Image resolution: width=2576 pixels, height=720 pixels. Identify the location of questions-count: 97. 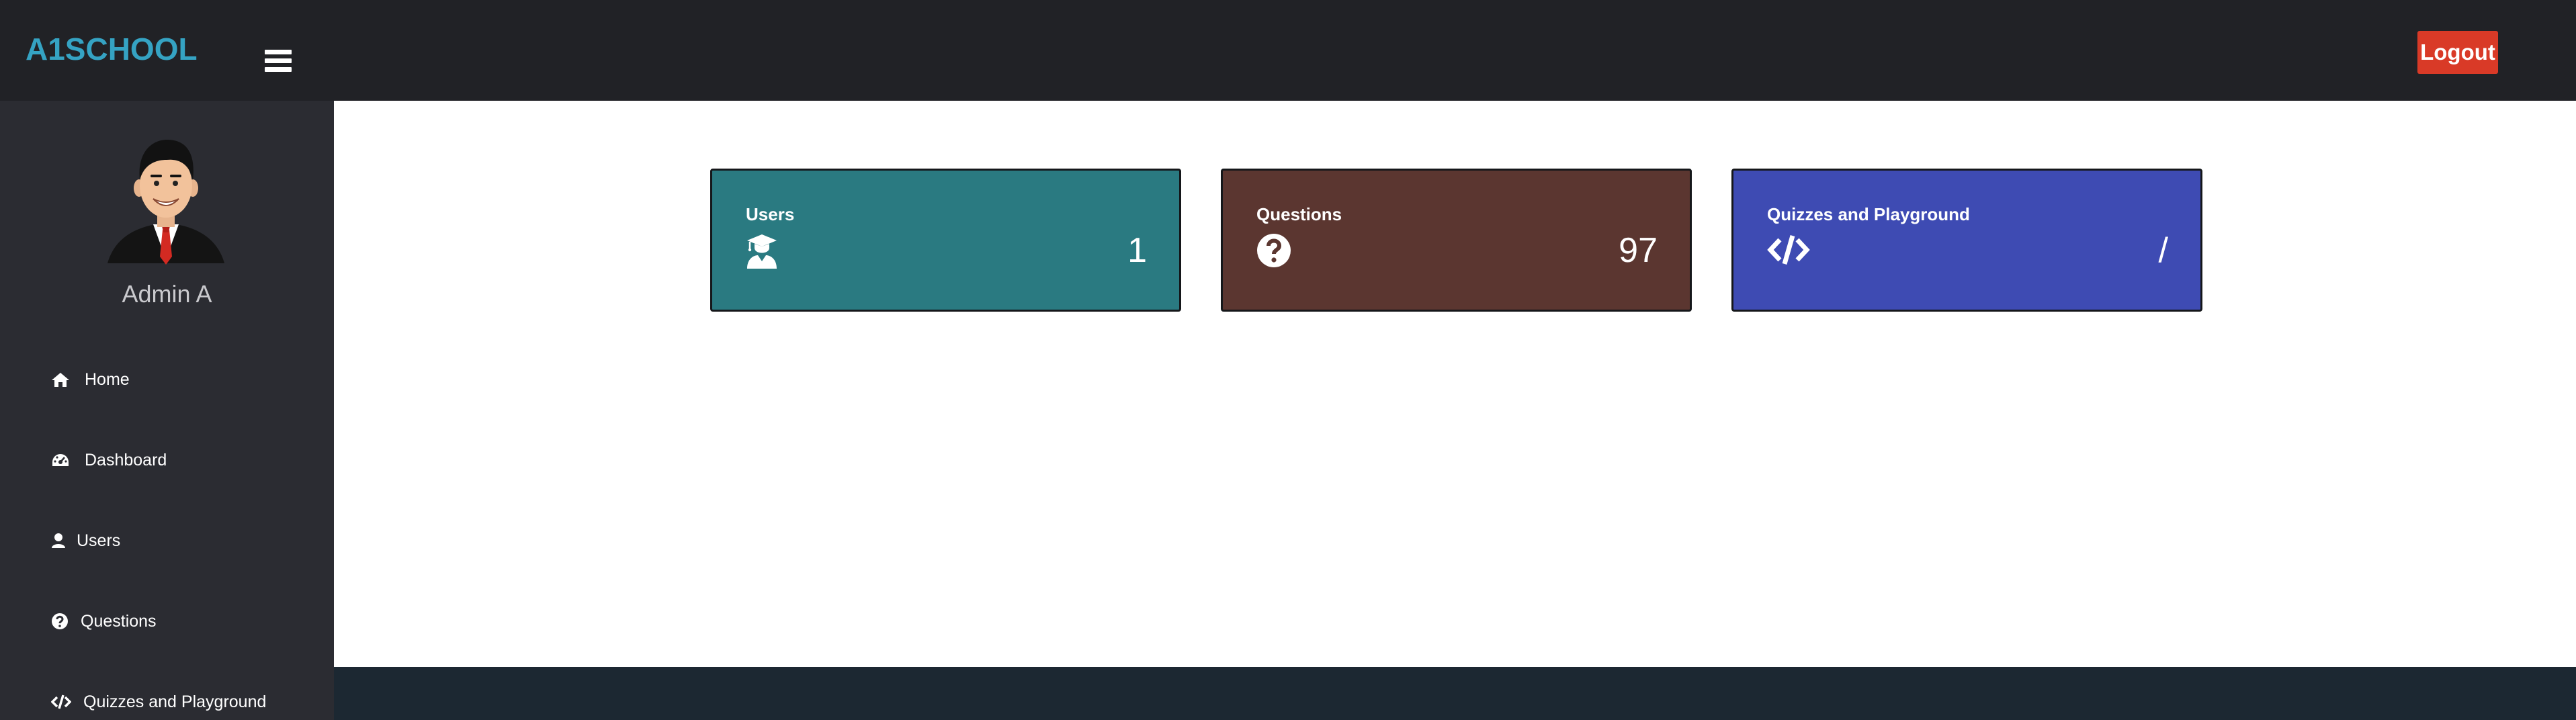
(1638, 251).